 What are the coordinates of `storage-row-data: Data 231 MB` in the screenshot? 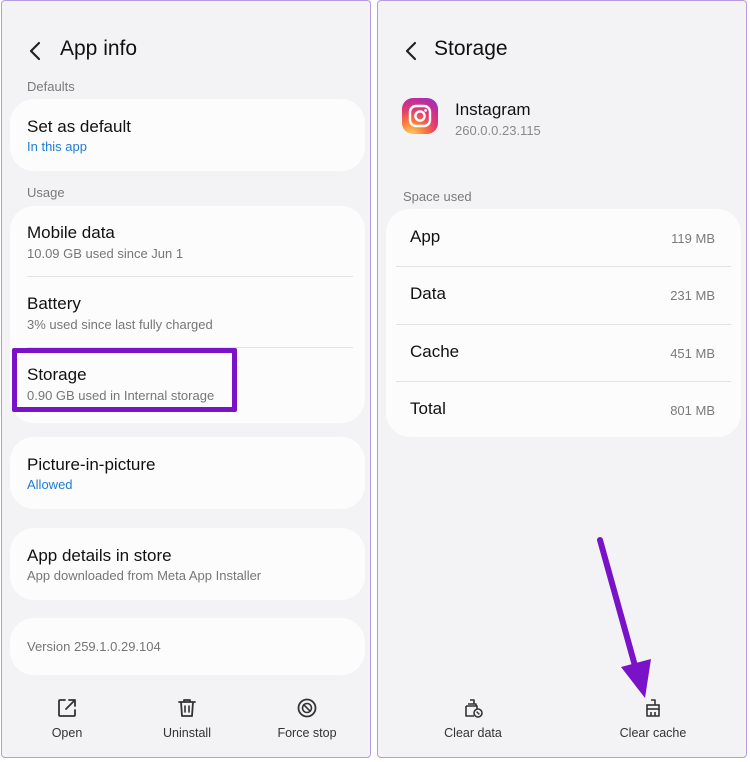 It's located at (563, 295).